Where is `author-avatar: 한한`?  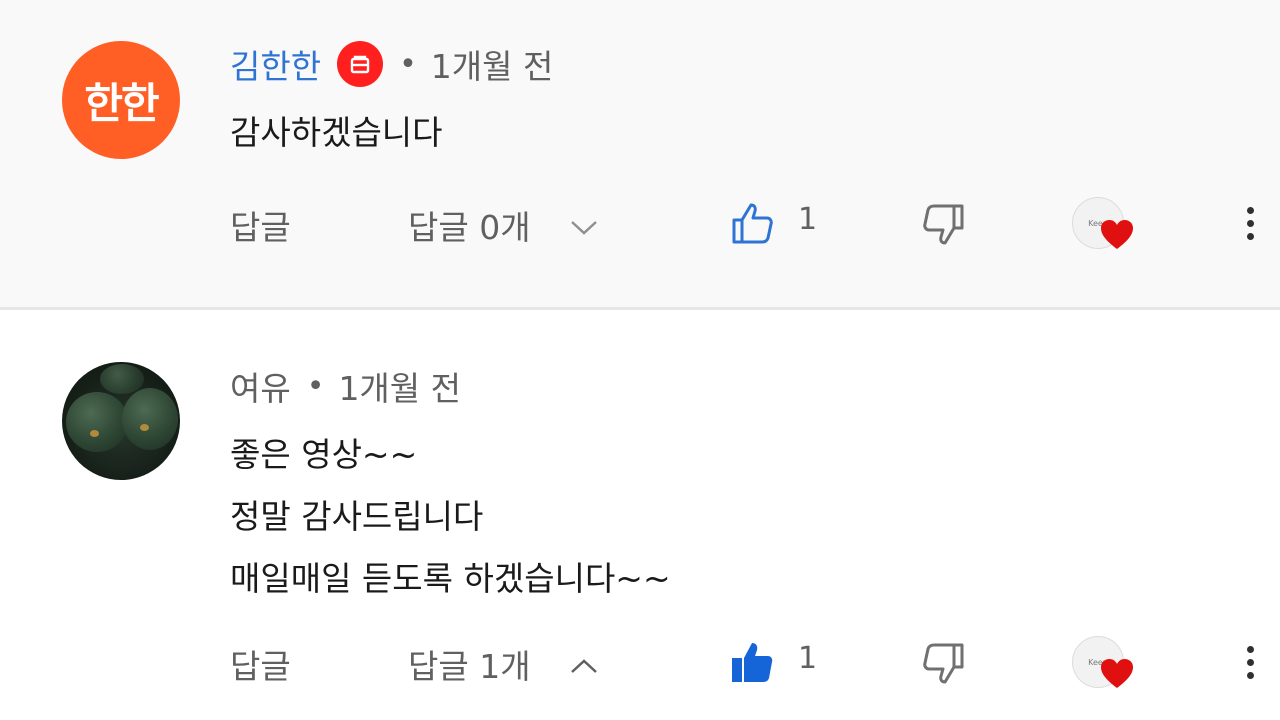 author-avatar: 한한 is located at coordinates (121, 100).